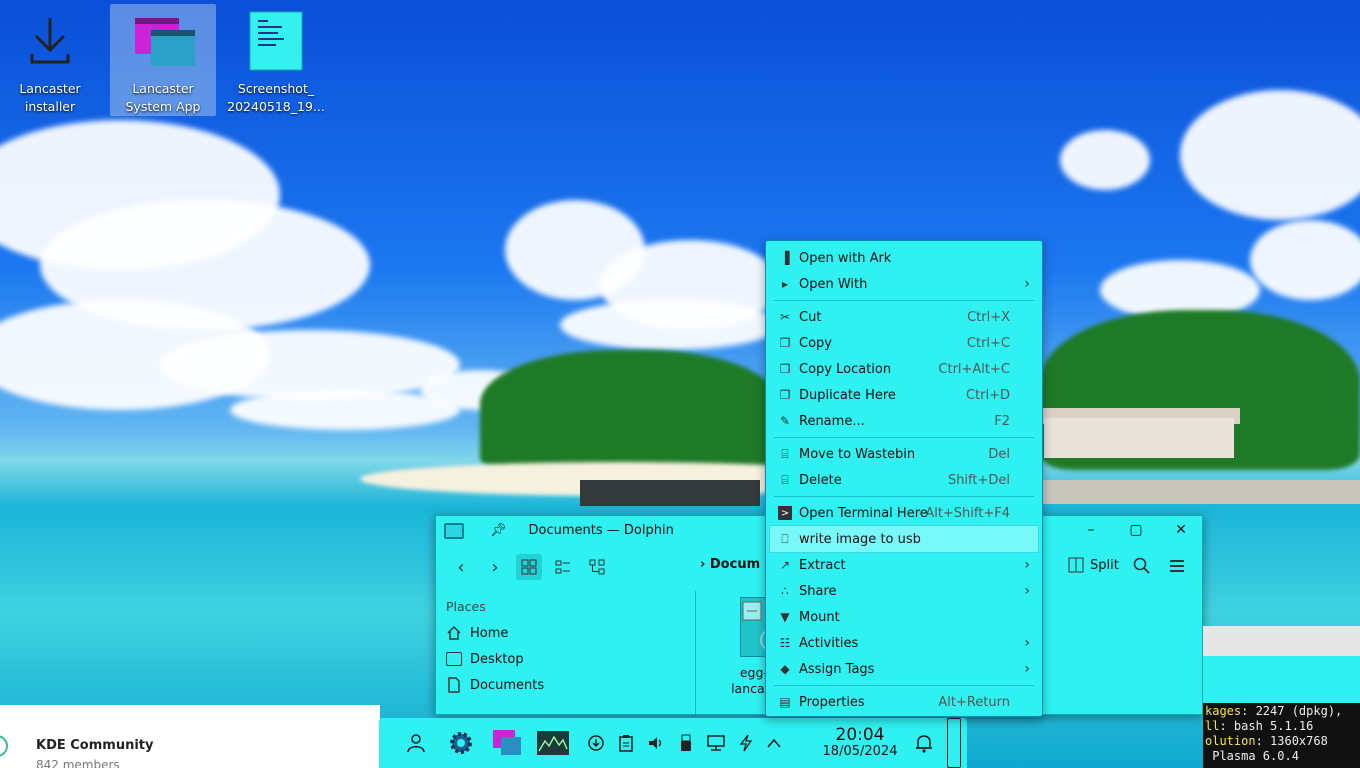 This screenshot has width=1360, height=768. I want to click on grid-icon, so click(529, 567).